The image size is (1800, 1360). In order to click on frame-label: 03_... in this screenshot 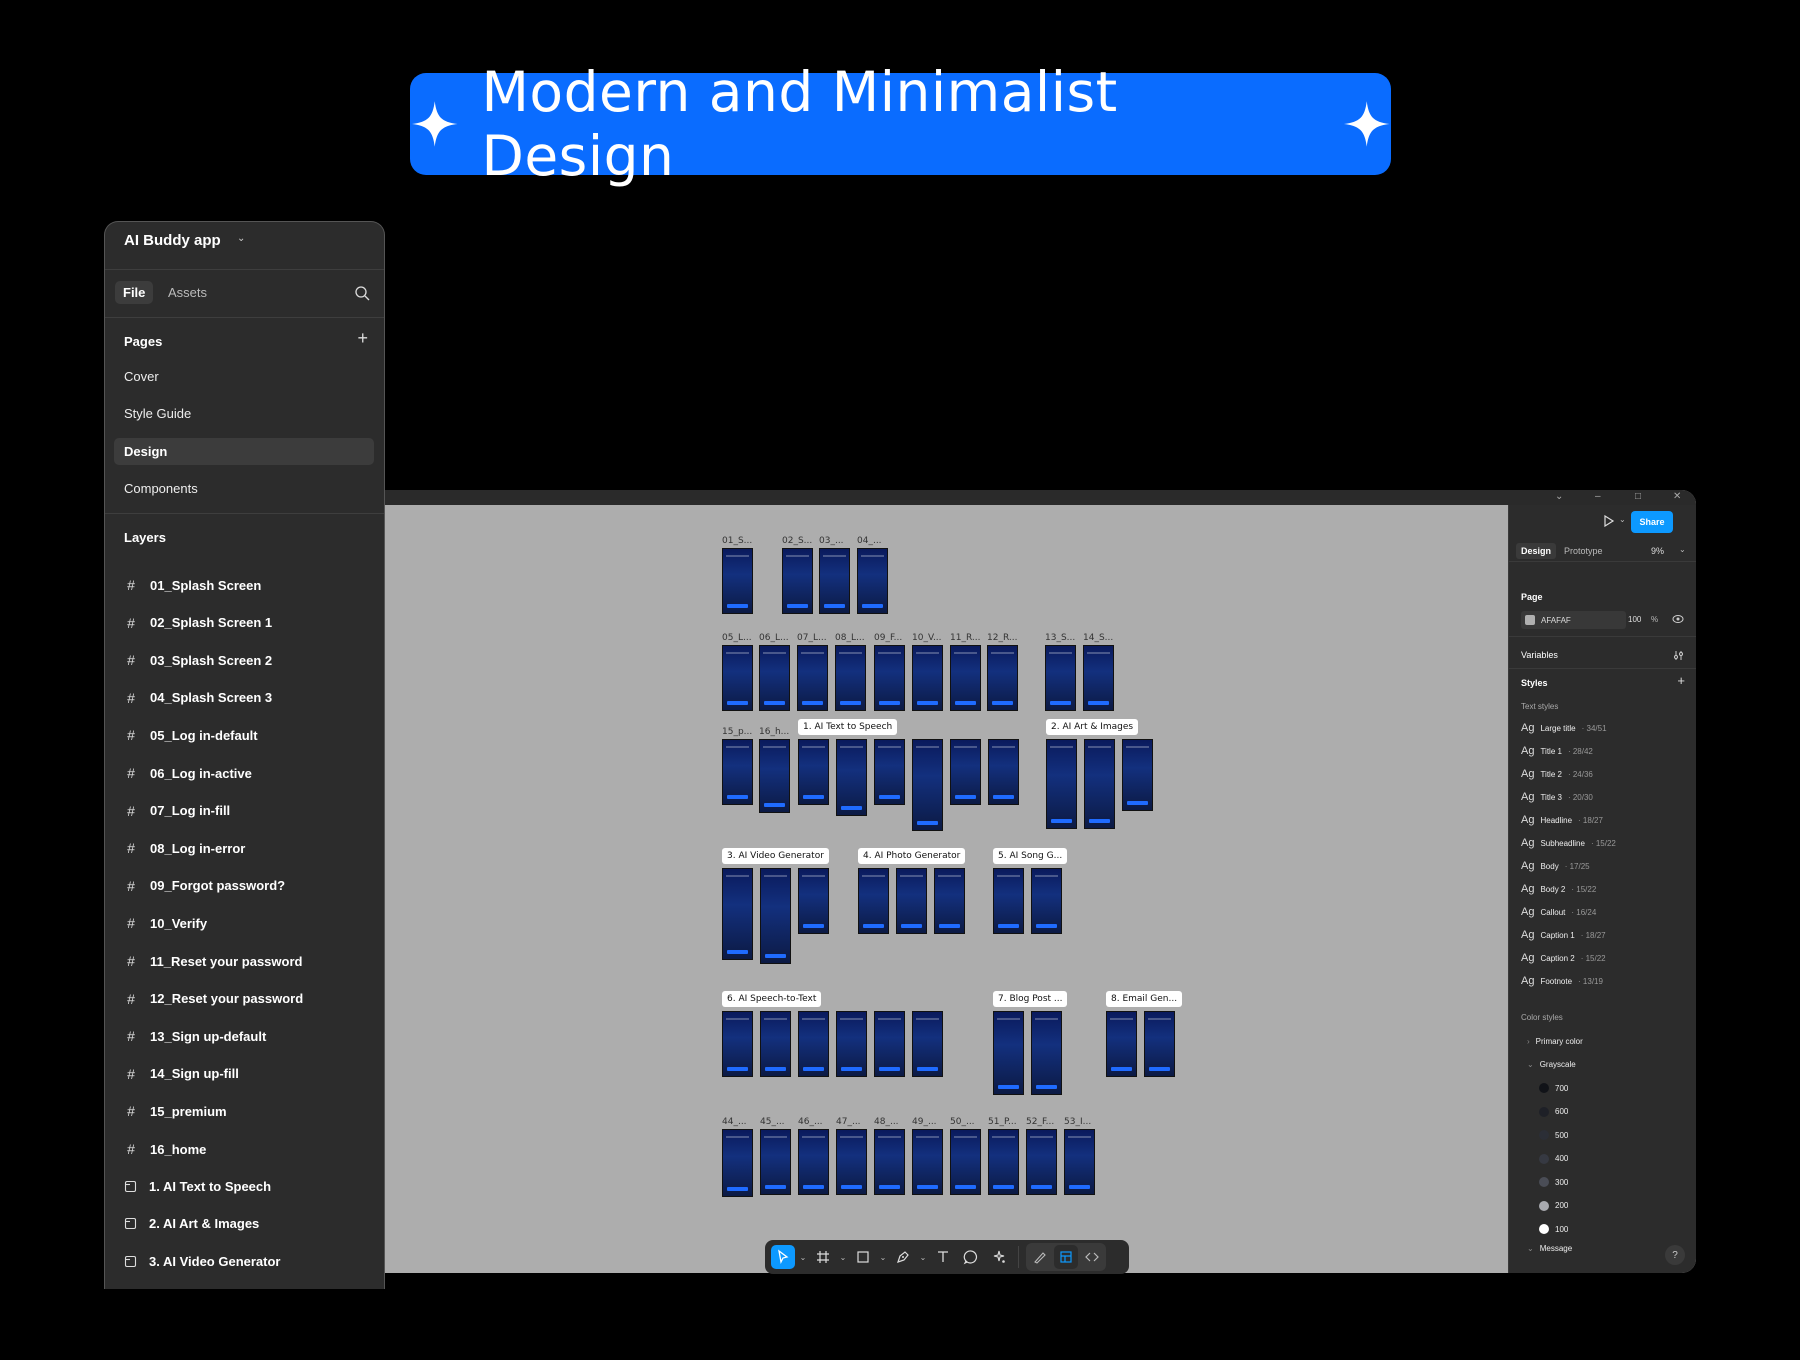, I will do `click(831, 541)`.